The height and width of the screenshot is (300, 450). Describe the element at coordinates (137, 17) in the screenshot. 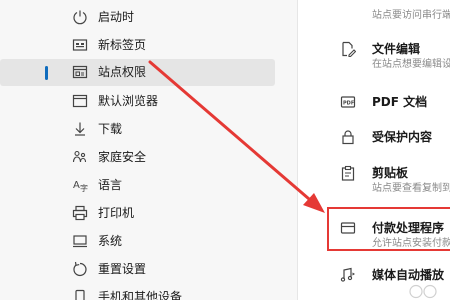

I see `sidebar-item-startup: 启动时` at that location.